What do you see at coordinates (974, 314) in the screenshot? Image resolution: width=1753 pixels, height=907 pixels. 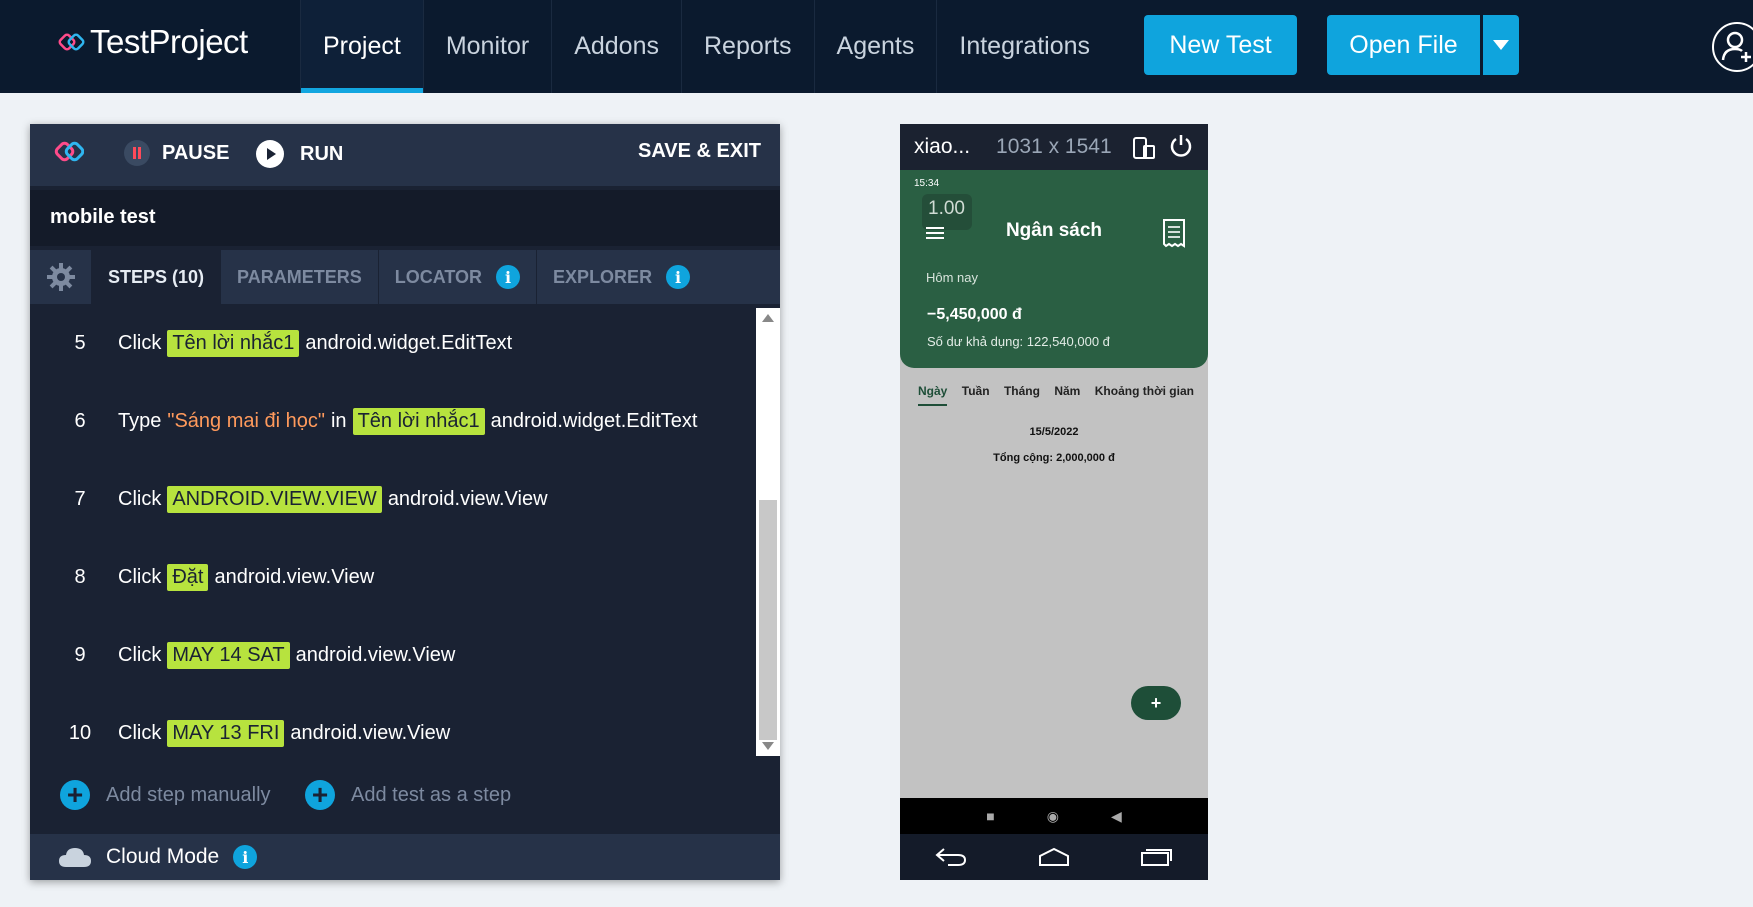 I see `today-amount: −5,450,000 đ` at bounding box center [974, 314].